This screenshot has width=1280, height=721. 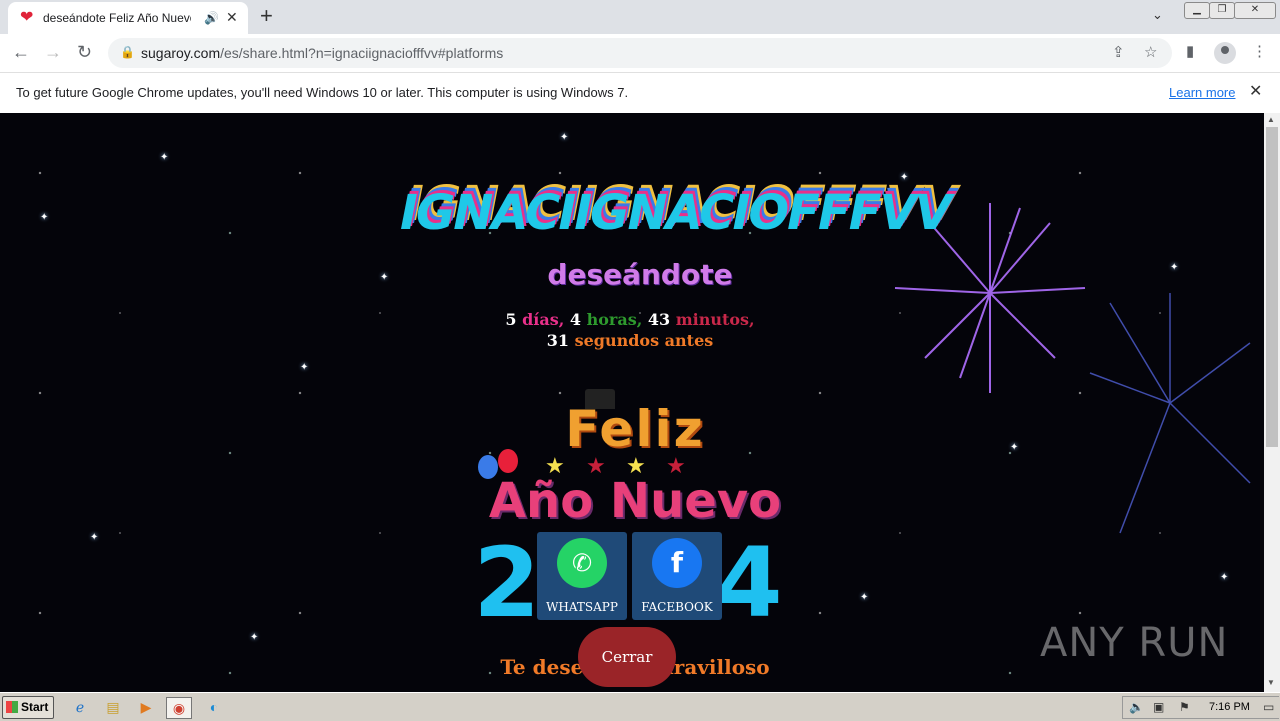 What do you see at coordinates (582, 563) in the screenshot?
I see `whatsapp-icon: ✆` at bounding box center [582, 563].